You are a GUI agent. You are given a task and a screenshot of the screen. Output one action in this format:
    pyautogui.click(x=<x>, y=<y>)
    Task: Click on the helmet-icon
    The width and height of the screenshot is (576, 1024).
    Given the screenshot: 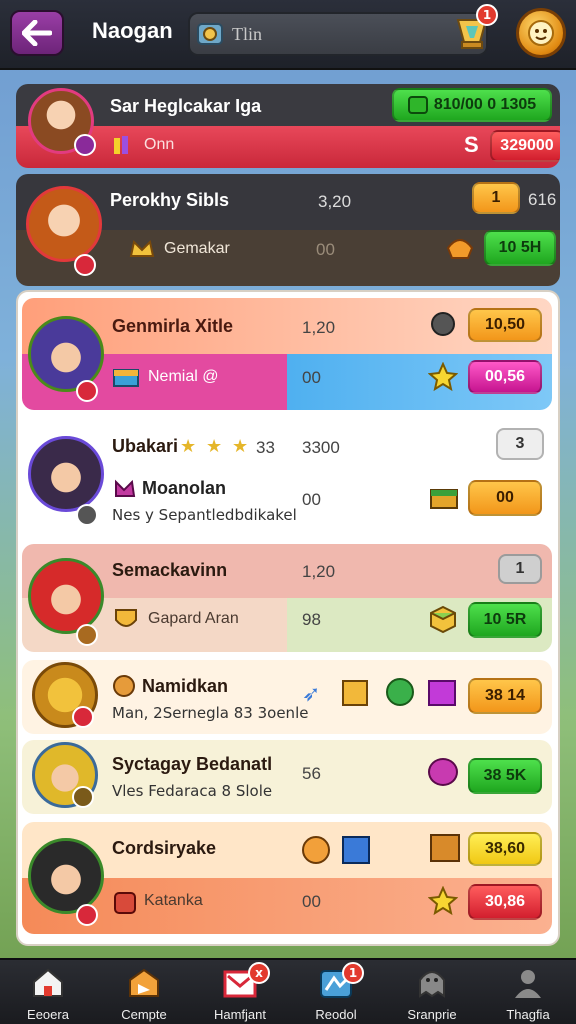 What is the action you would take?
    pyautogui.click(x=443, y=324)
    